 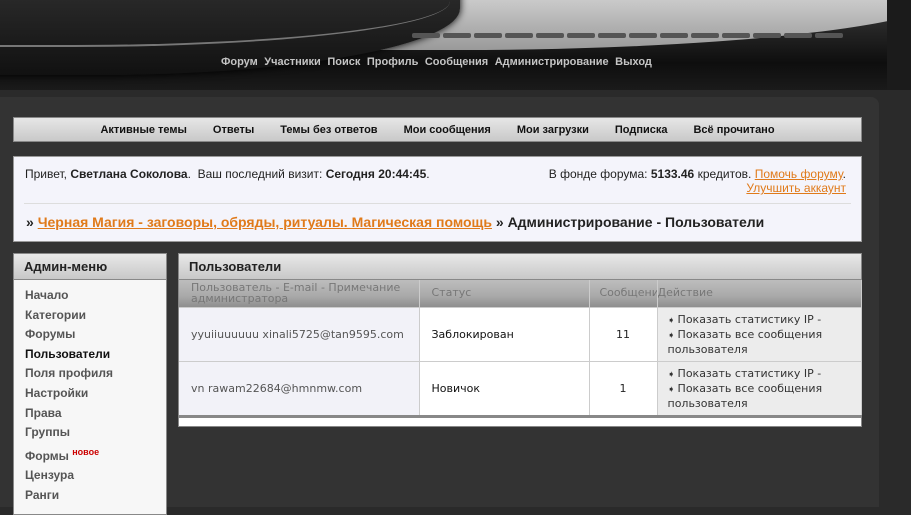 What do you see at coordinates (633, 62) in the screenshot?
I see `nav-logout: Выход` at bounding box center [633, 62].